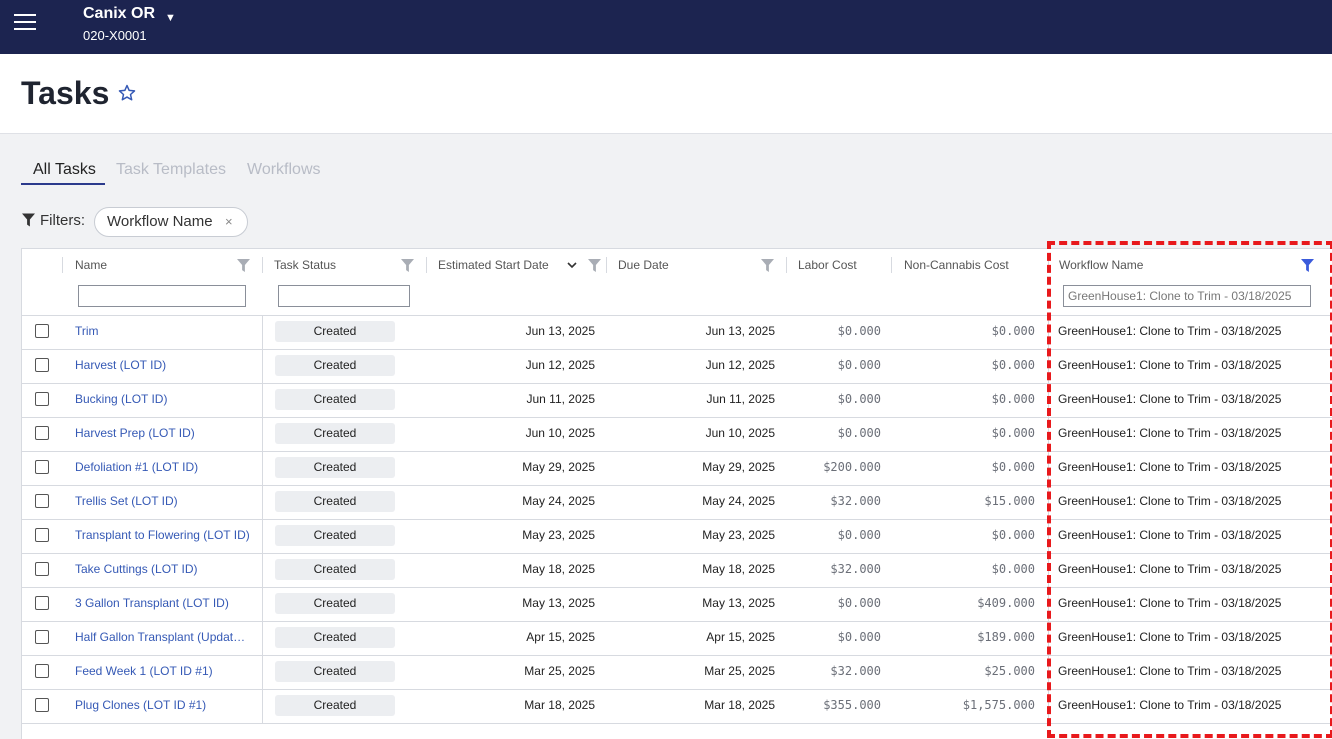 This screenshot has height=739, width=1332. What do you see at coordinates (119, 14) in the screenshot?
I see `organization-name: Canix OR` at bounding box center [119, 14].